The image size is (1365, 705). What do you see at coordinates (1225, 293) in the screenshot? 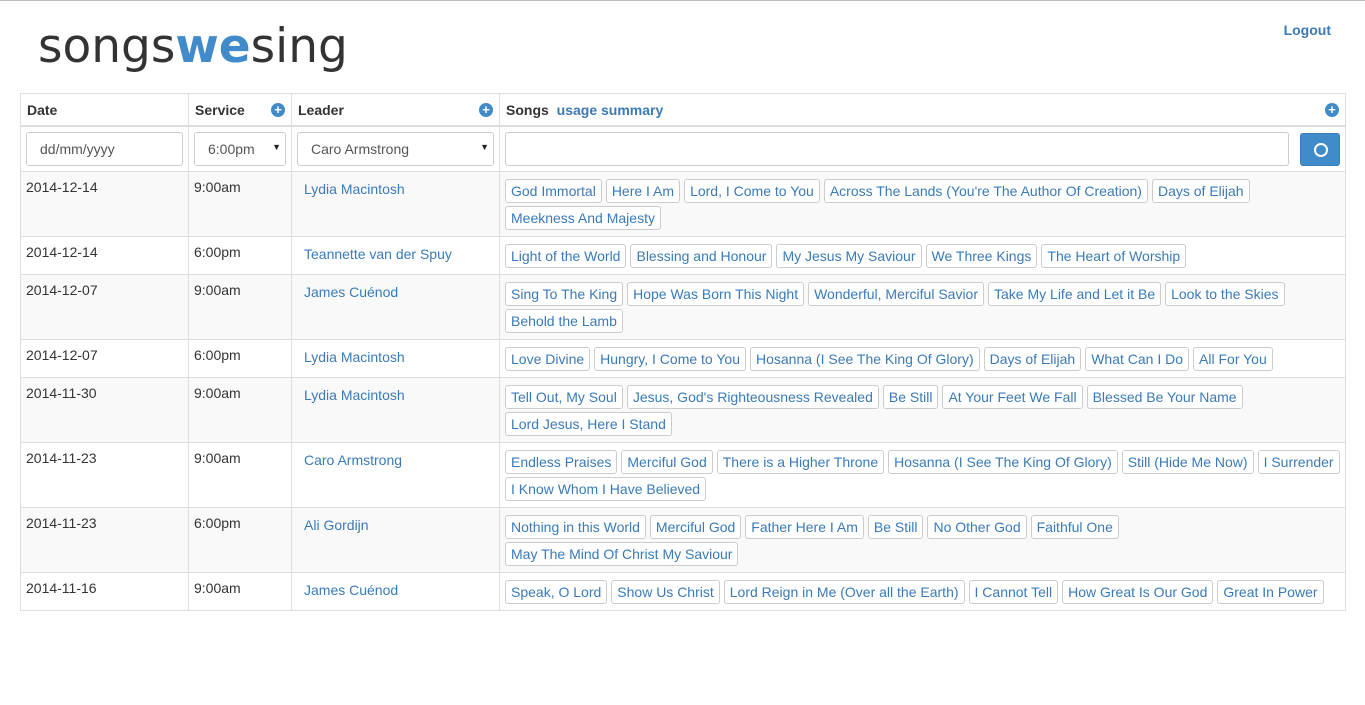
I see `song-tag: Look to the Skies` at bounding box center [1225, 293].